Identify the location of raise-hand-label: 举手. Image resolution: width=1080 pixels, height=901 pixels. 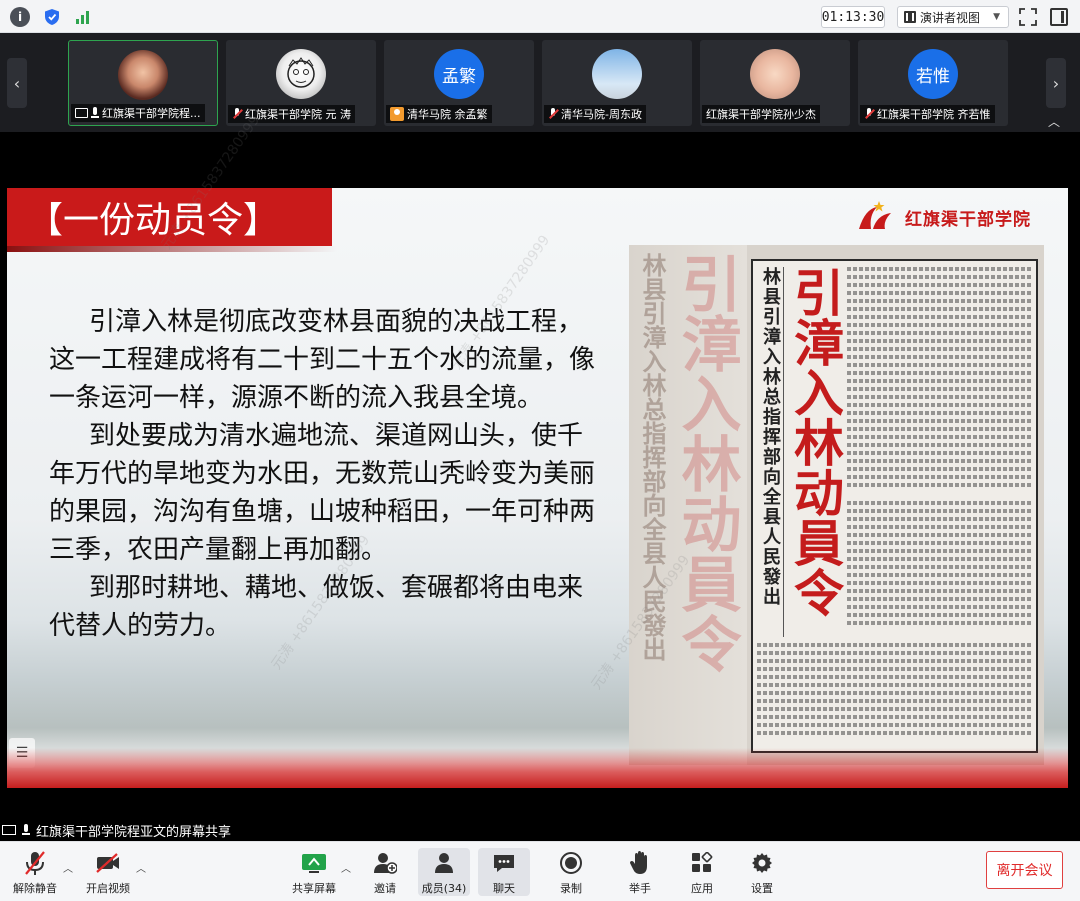
(640, 888).